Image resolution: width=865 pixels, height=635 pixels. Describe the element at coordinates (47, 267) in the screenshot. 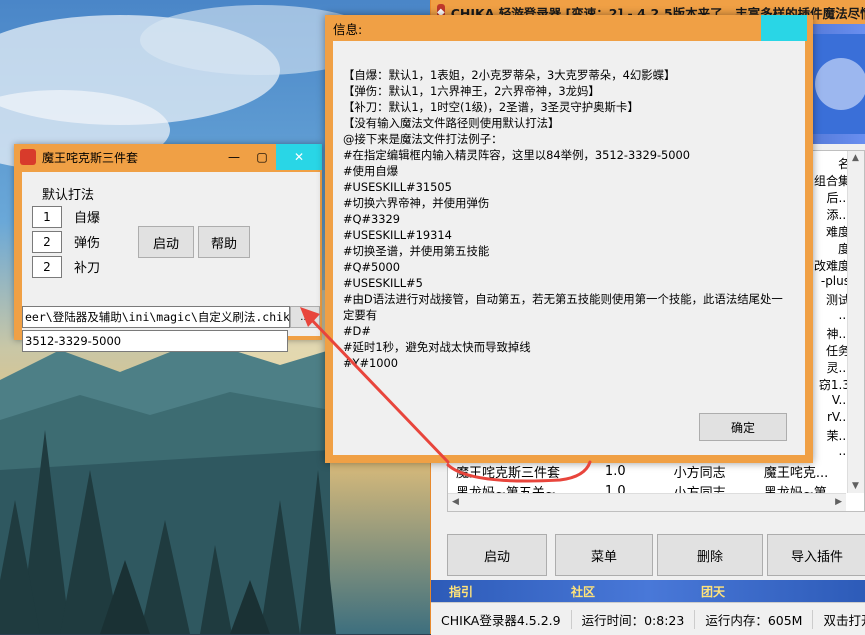

I see `finisher-input: 2` at that location.